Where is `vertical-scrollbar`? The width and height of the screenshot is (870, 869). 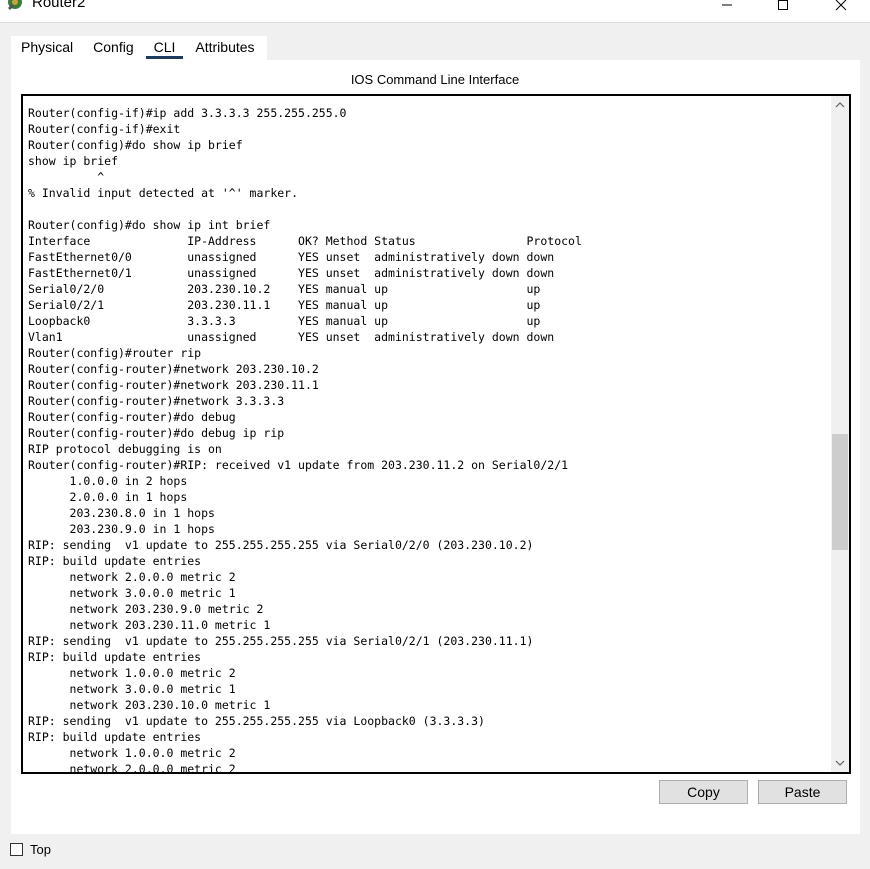
vertical-scrollbar is located at coordinates (840, 434).